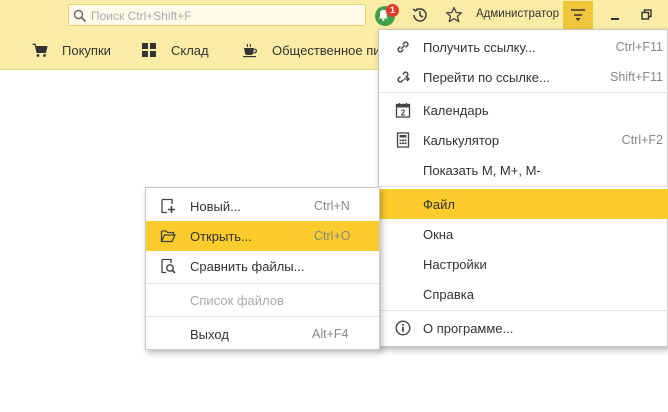  I want to click on info-icon, so click(403, 328).